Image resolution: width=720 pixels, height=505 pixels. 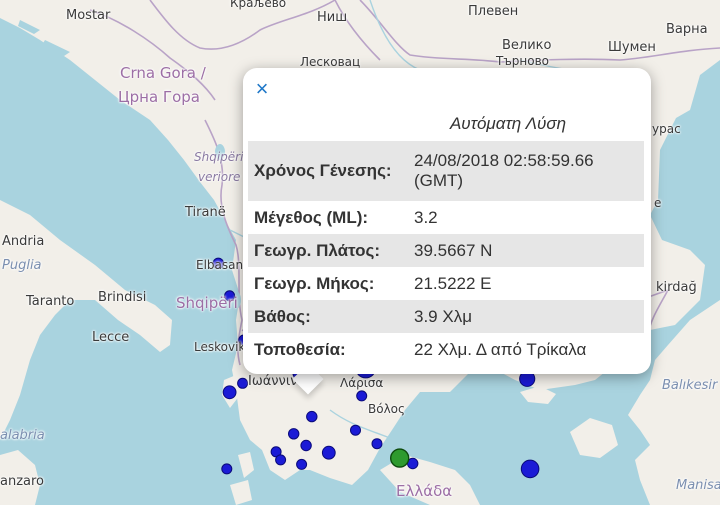 I want to click on map-label-andria: Andria, so click(x=23, y=241).